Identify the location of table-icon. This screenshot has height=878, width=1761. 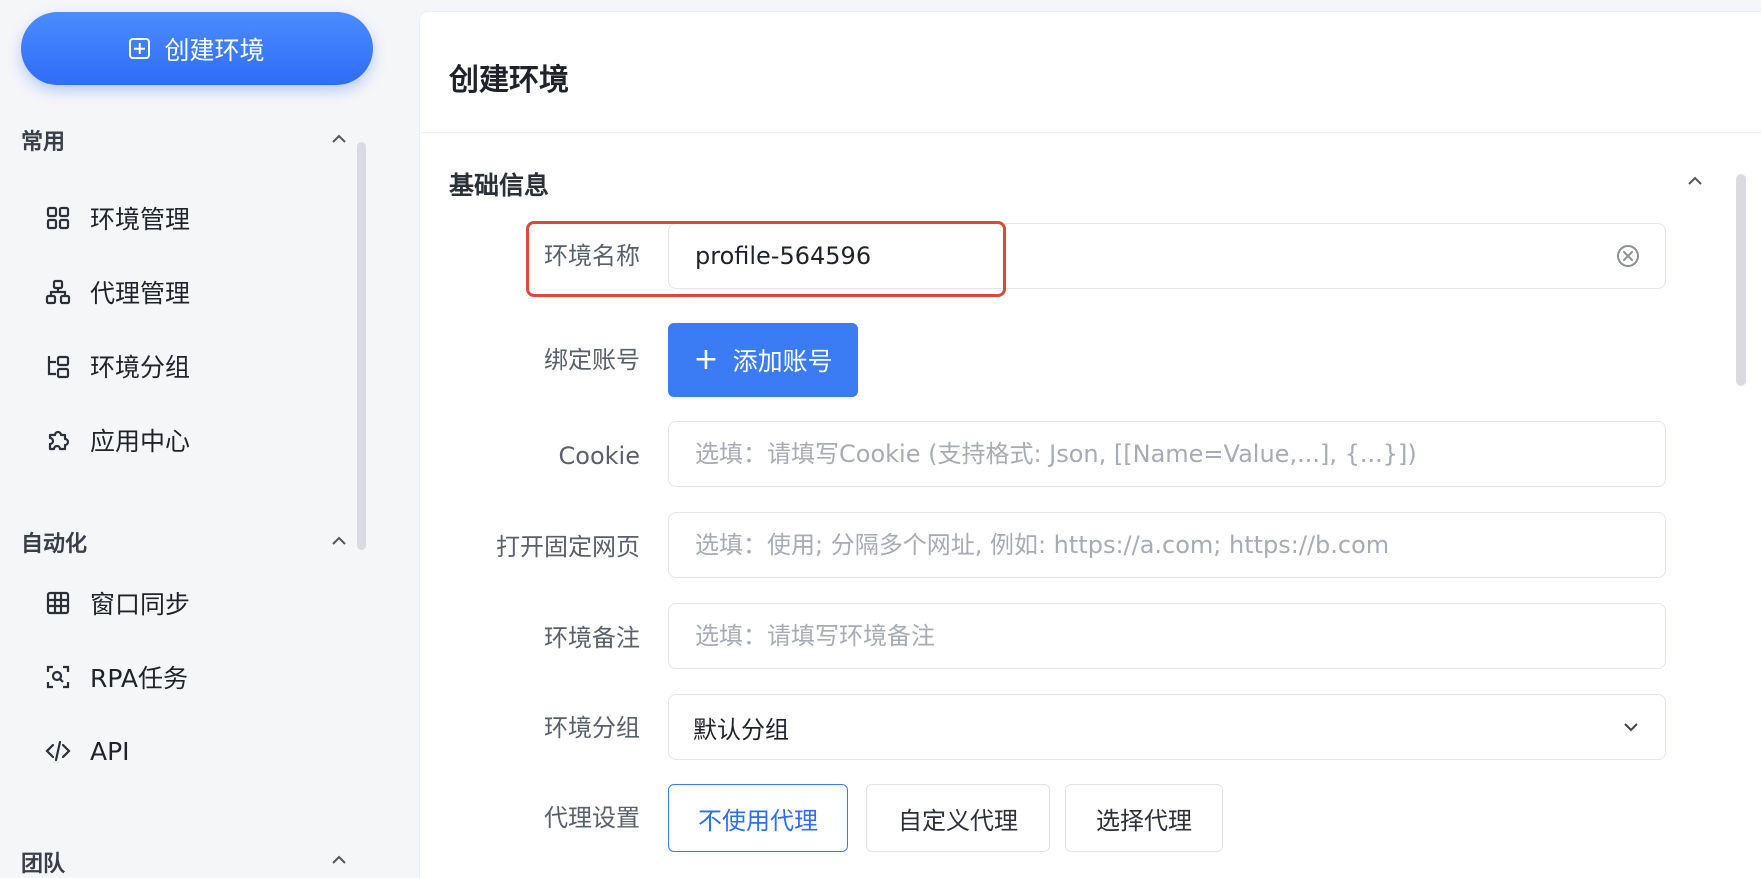
(58, 603).